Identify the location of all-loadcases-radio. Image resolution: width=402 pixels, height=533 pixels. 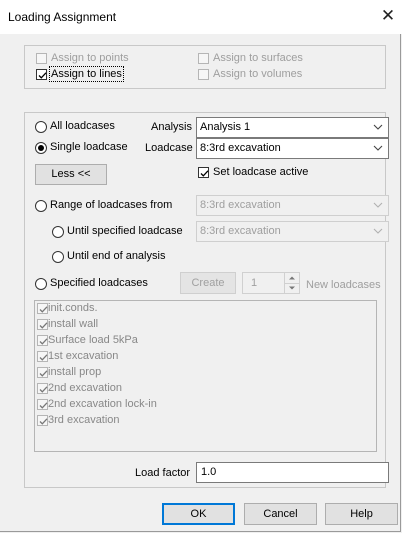
(41, 127).